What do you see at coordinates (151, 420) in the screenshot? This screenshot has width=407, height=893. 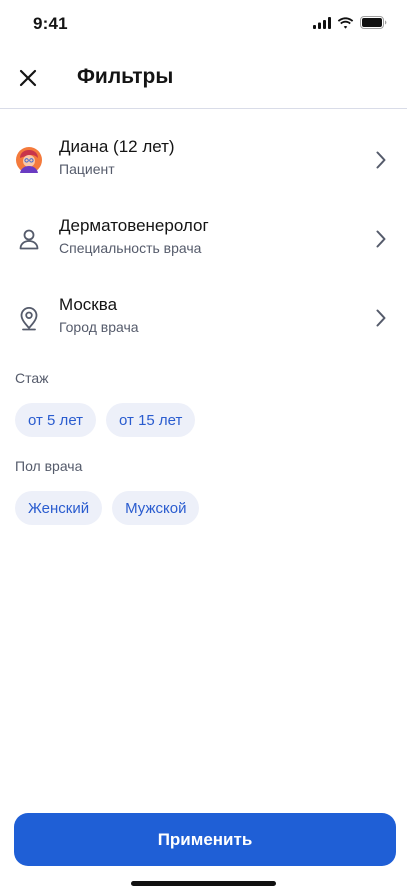 I see `experience-chip-15: от 15 лет` at bounding box center [151, 420].